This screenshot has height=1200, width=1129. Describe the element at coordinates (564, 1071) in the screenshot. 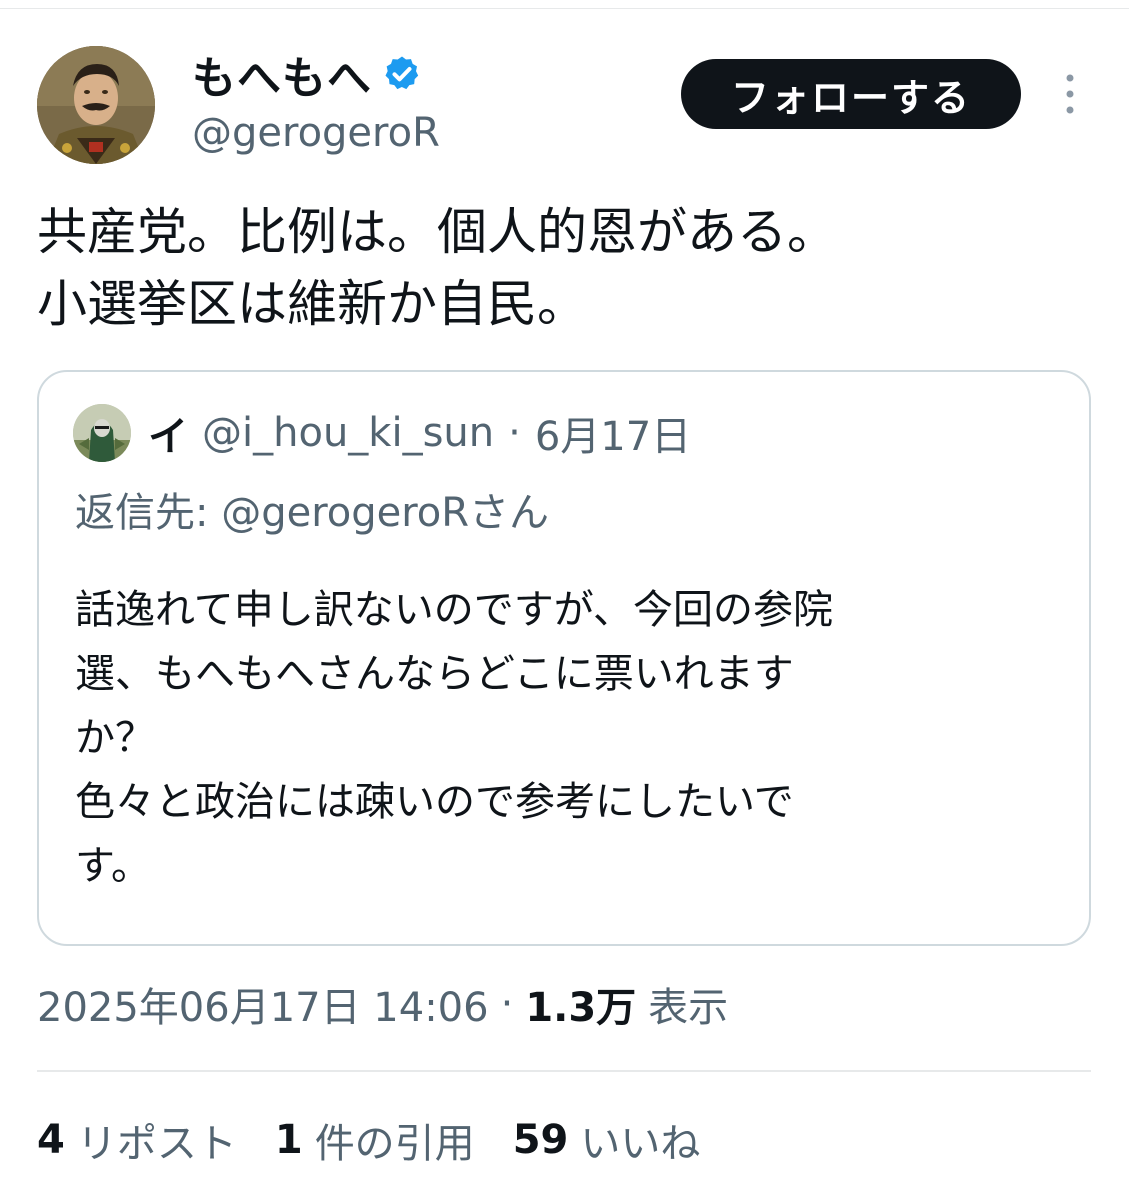

I see `stats-divider` at that location.